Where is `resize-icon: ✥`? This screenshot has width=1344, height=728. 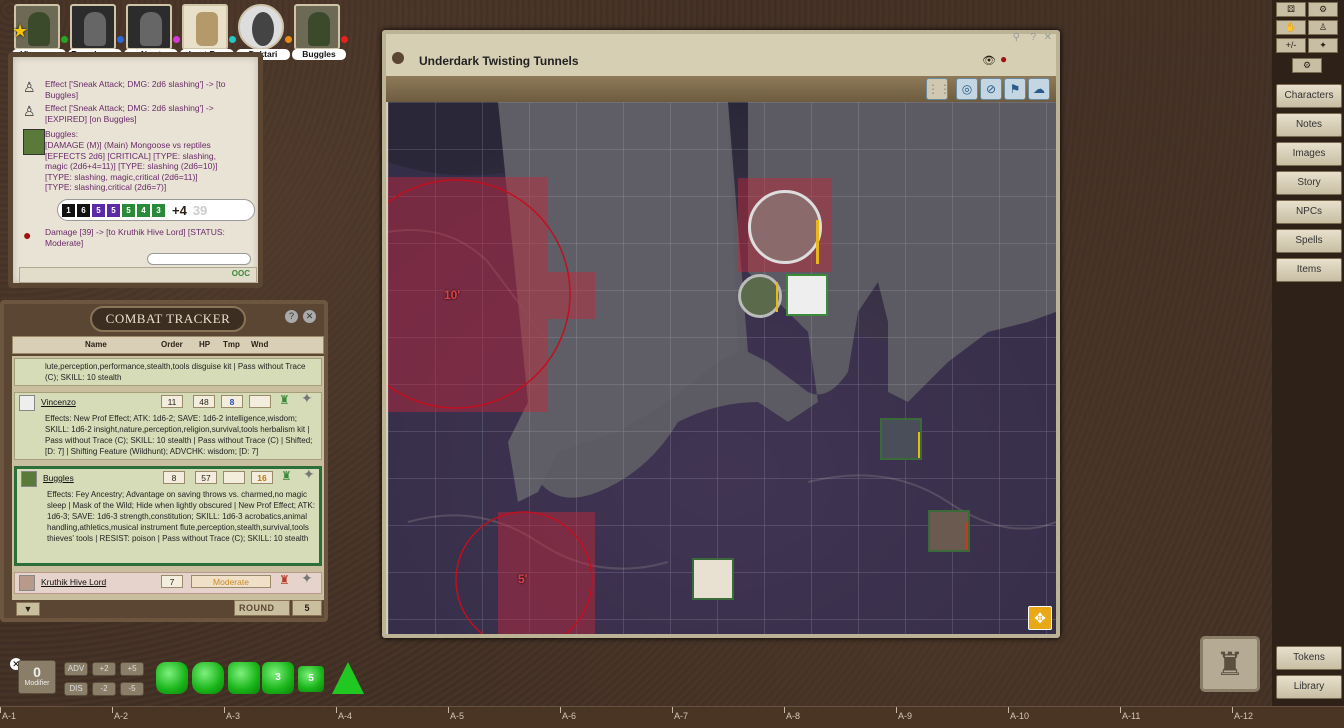
resize-icon: ✥ is located at coordinates (1040, 618).